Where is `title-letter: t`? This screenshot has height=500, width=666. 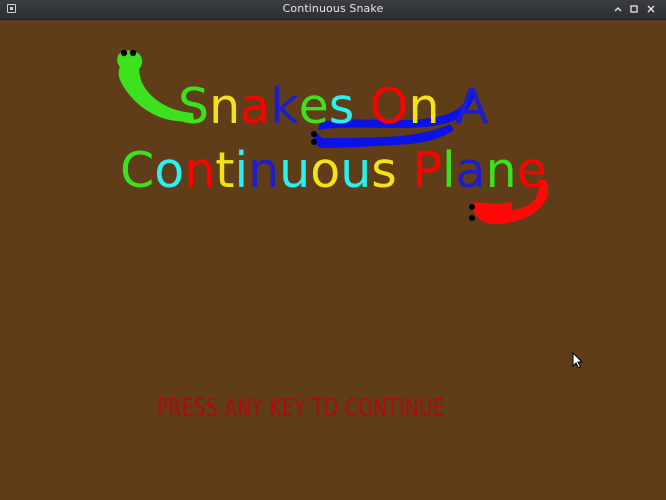 title-letter: t is located at coordinates (225, 170).